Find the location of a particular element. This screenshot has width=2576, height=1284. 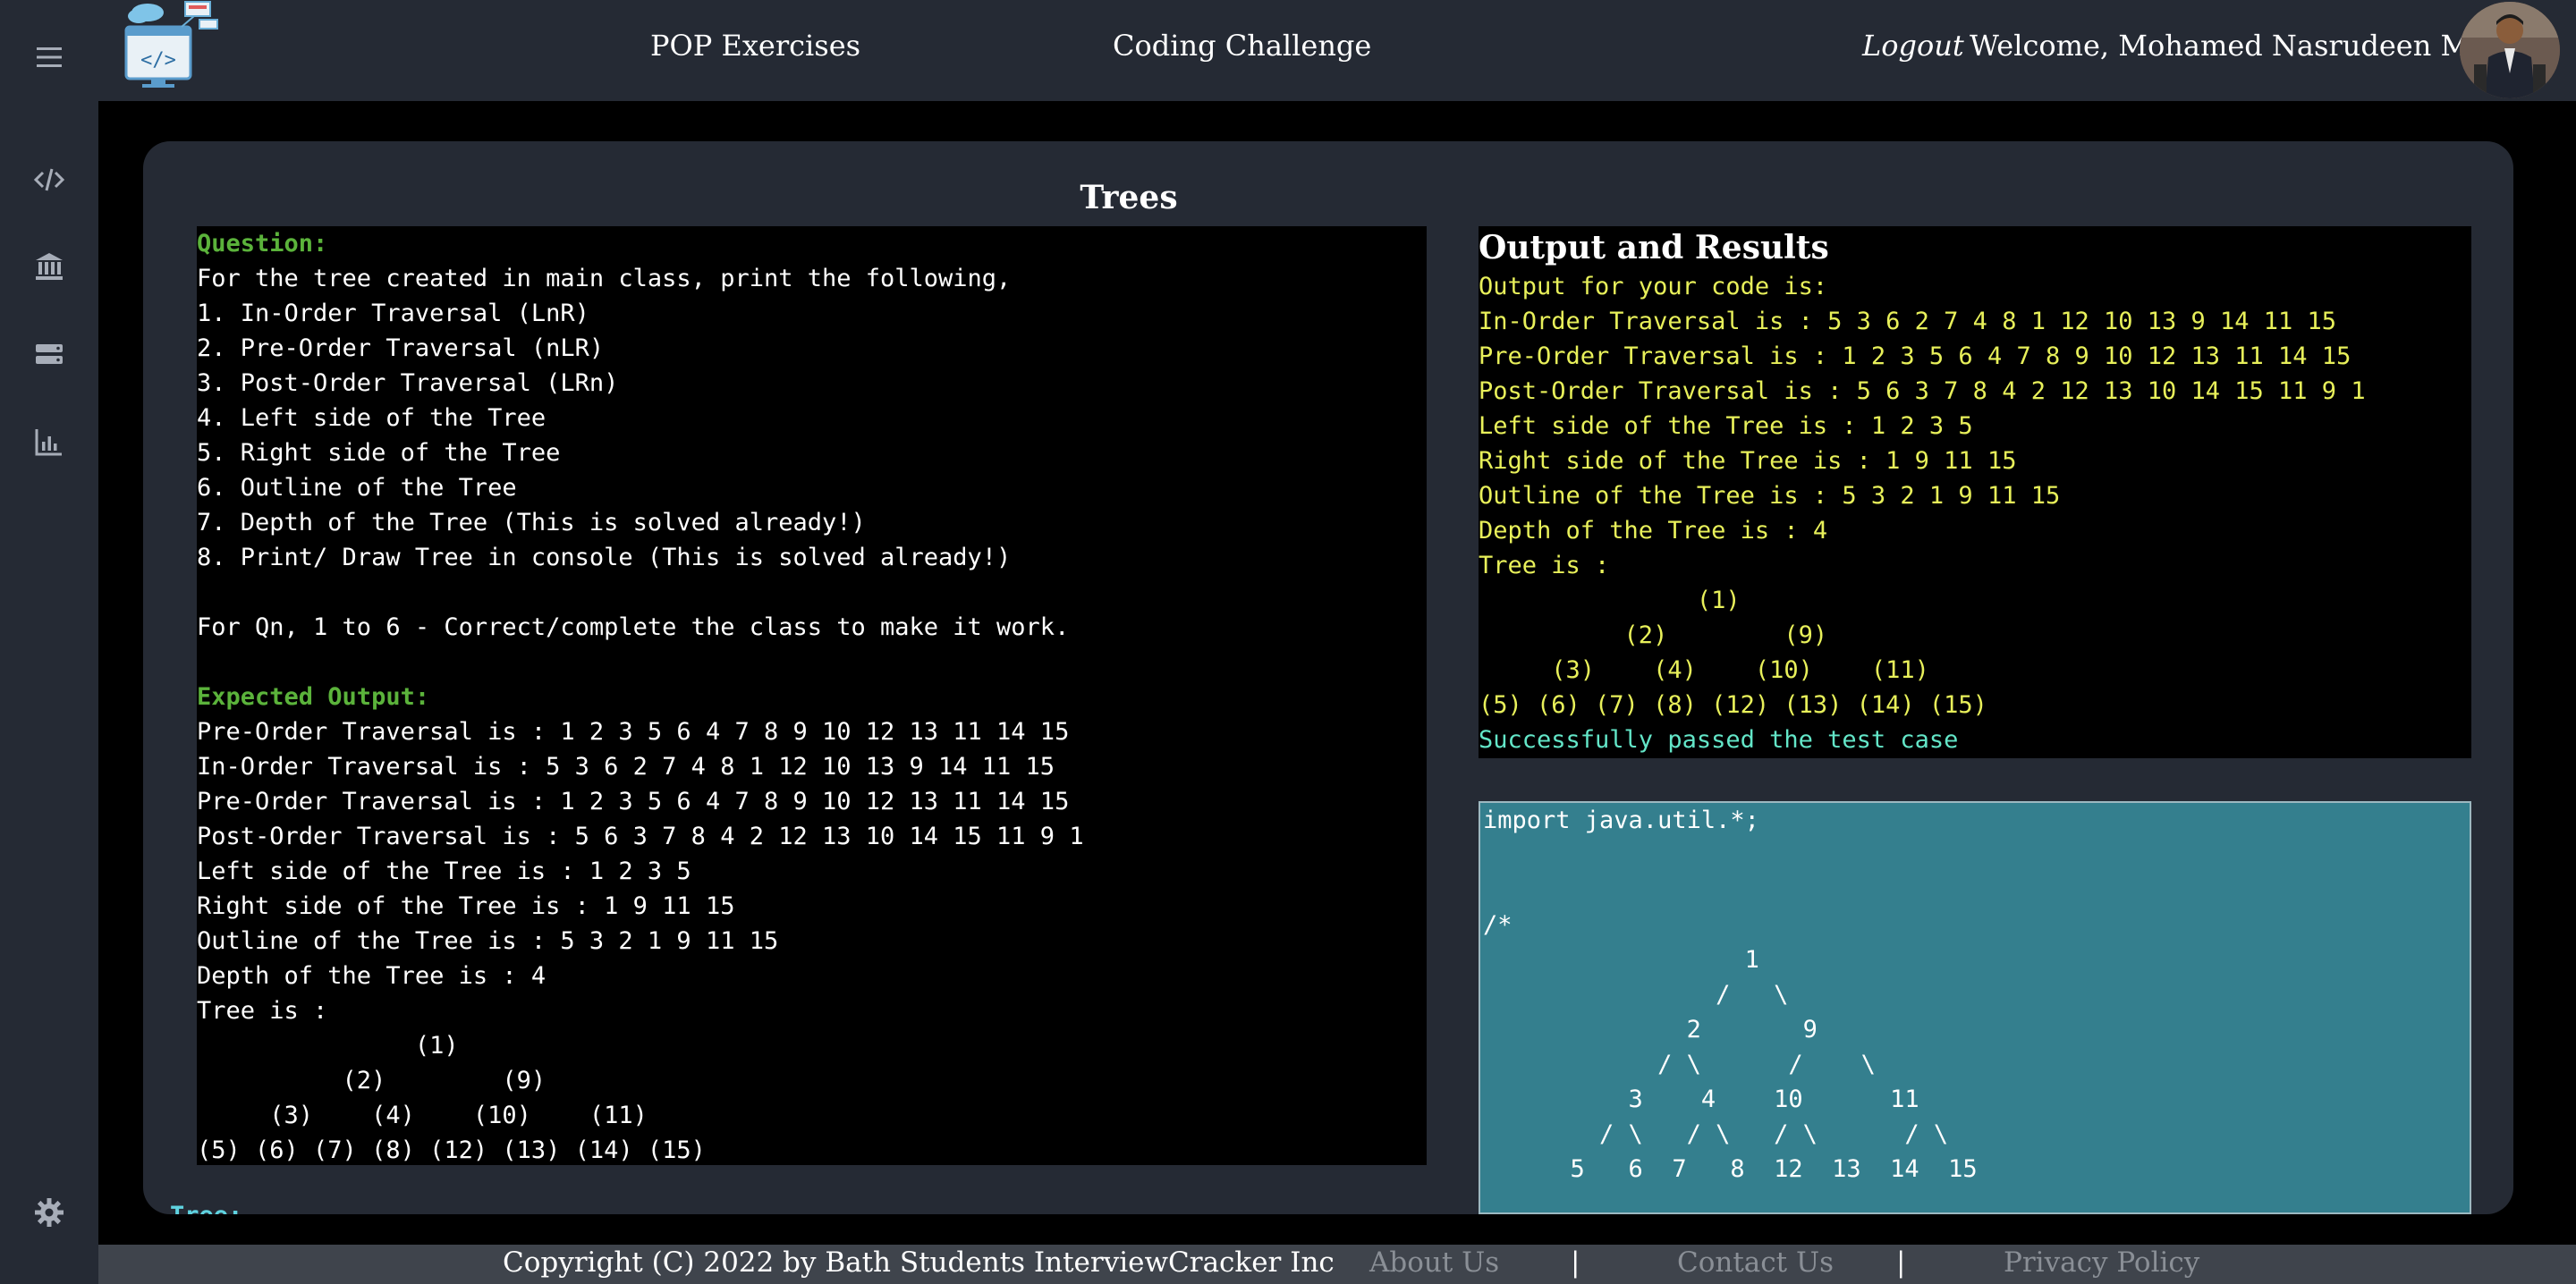

output-line: (5) (6) (7) (8) (12) (13) (14) (15) is located at coordinates (1733, 705).